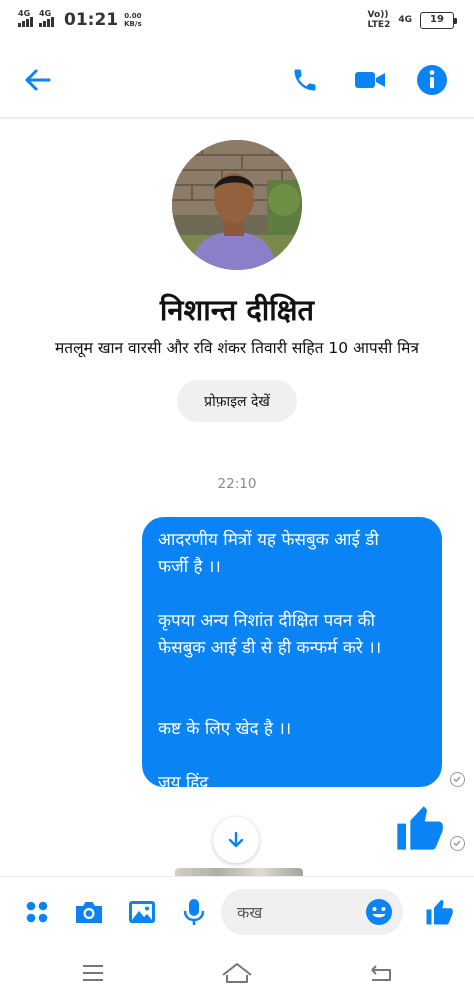  I want to click on apps-dots-icon, so click(37, 912).